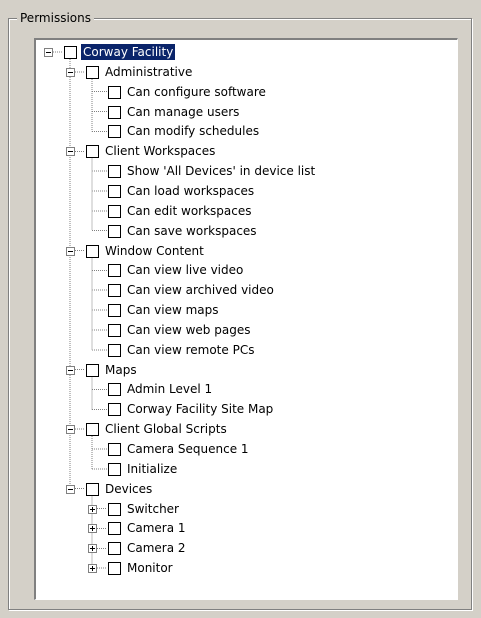  What do you see at coordinates (114, 92) in the screenshot?
I see `checkbox-can-configure-software` at bounding box center [114, 92].